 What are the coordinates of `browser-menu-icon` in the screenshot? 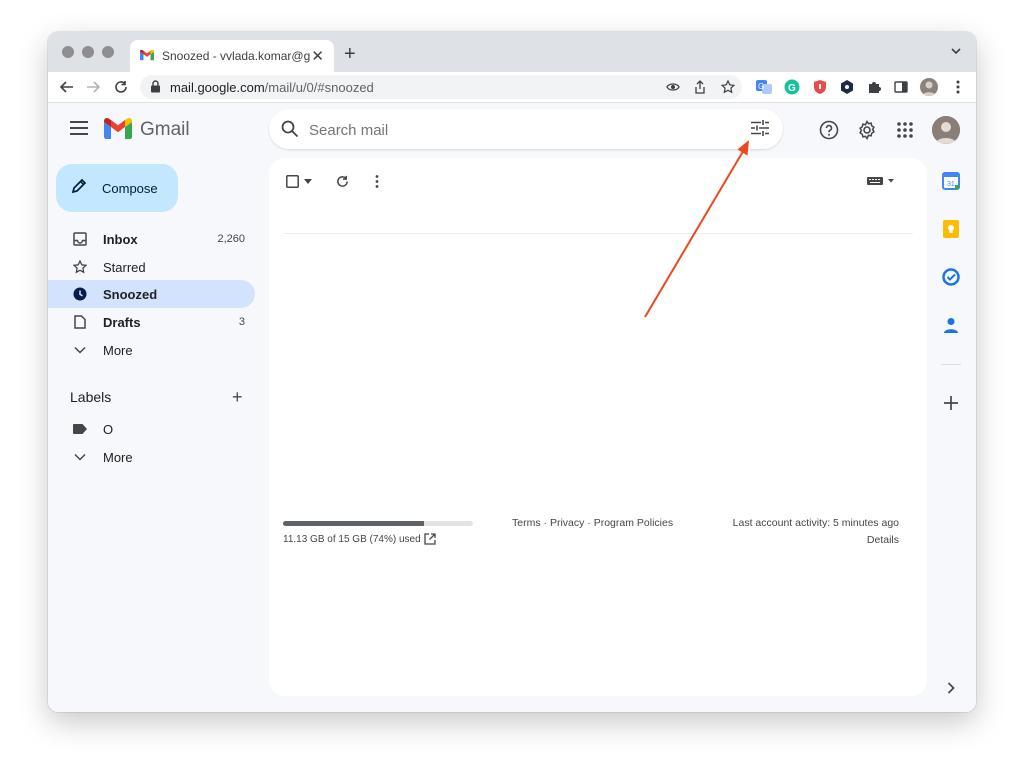 It's located at (958, 87).